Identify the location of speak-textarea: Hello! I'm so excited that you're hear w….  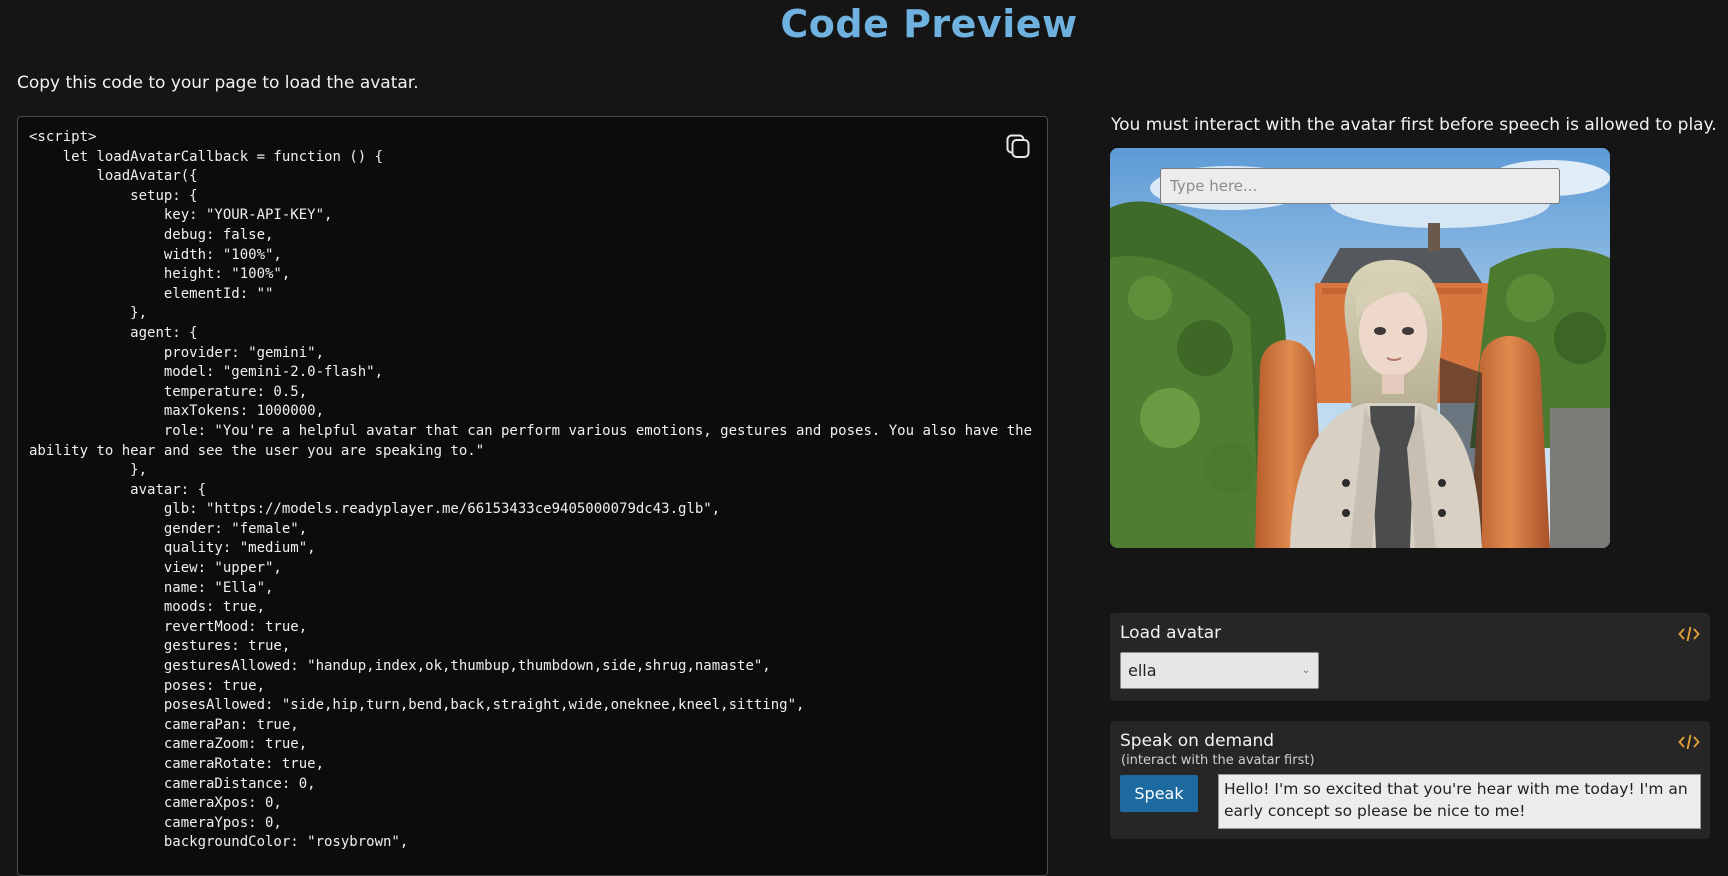
(1459, 801).